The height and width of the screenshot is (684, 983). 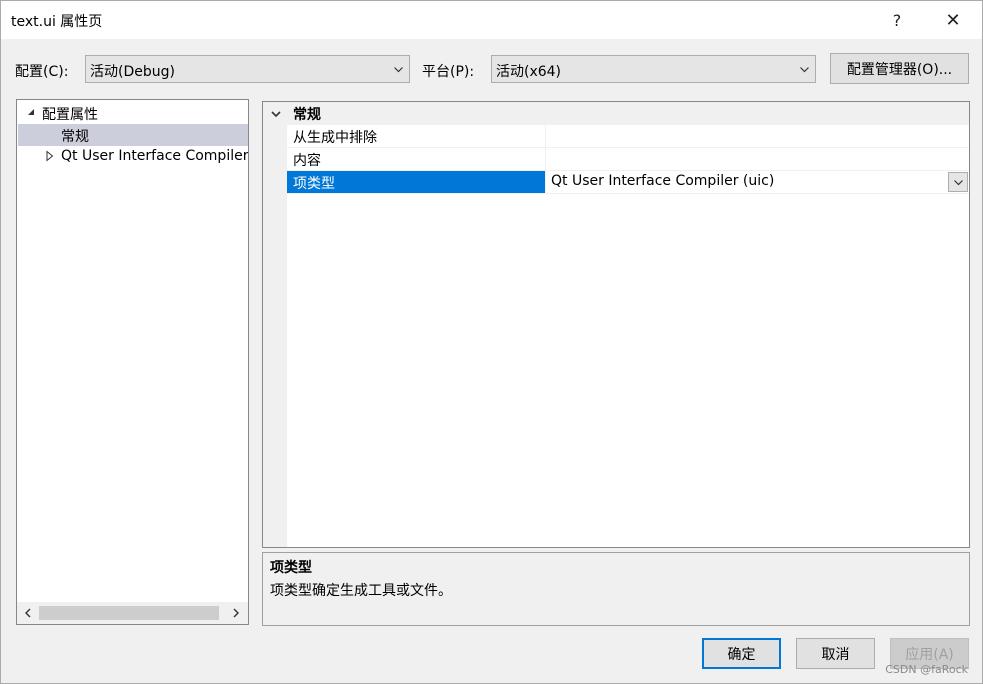 What do you see at coordinates (616, 113) in the screenshot?
I see `category-row-general: 常规` at bounding box center [616, 113].